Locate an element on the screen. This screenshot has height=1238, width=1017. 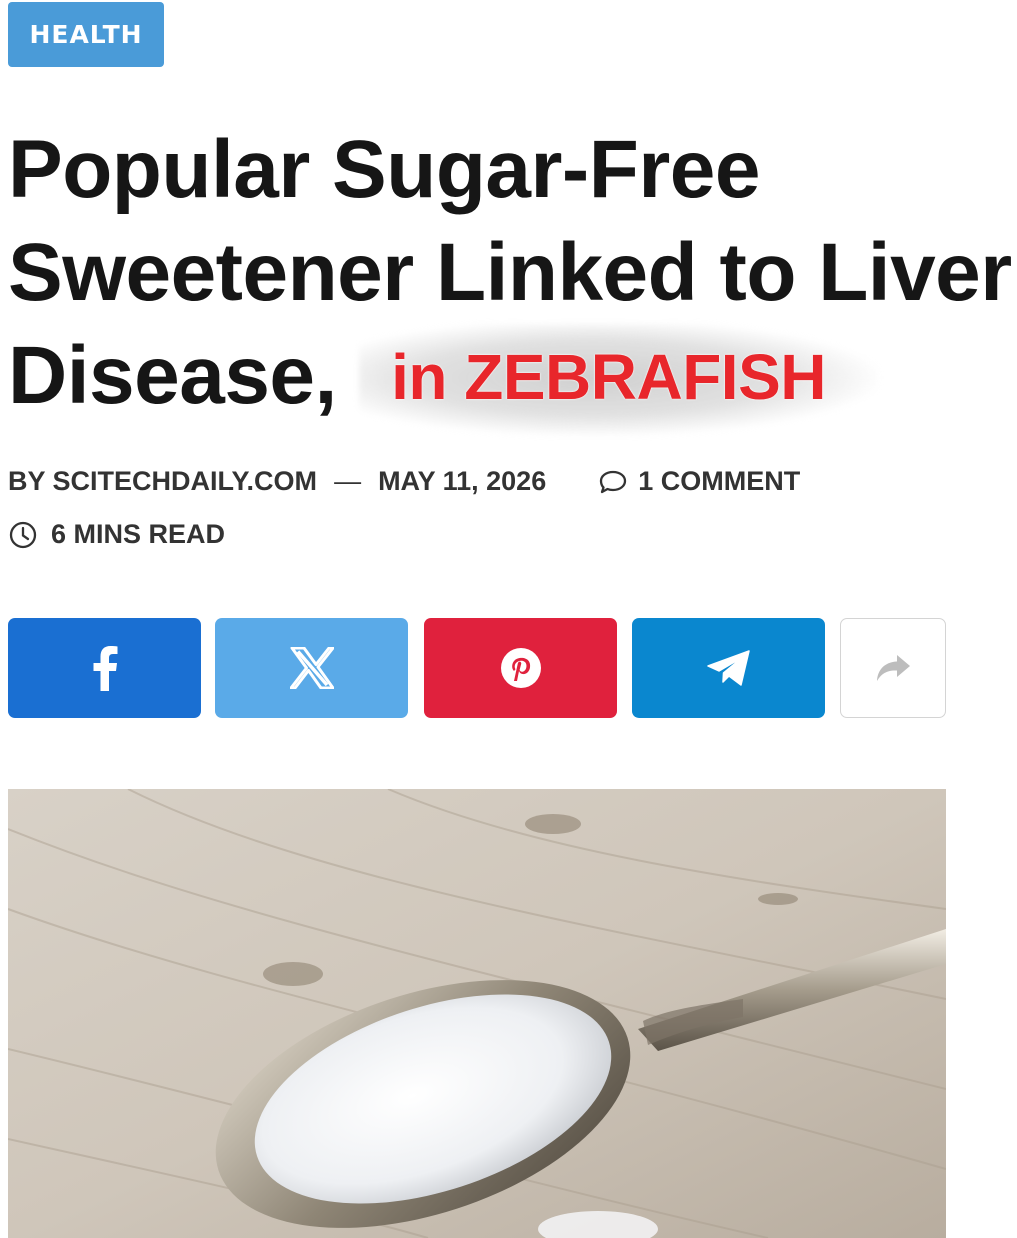
comment-icon is located at coordinates (613, 481).